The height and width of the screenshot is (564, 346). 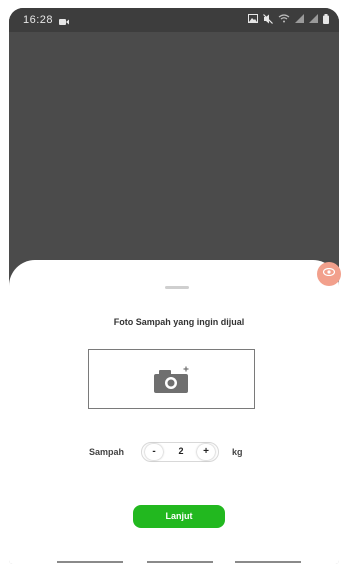 What do you see at coordinates (253, 20) in the screenshot?
I see `gallery-icon` at bounding box center [253, 20].